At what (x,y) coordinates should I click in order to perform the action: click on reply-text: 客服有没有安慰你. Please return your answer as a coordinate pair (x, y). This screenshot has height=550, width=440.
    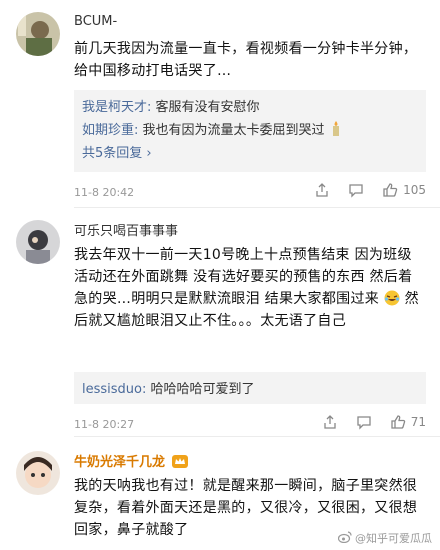
    Looking at the image, I should click on (205, 107).